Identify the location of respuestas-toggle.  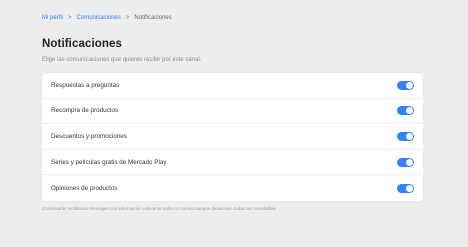
(405, 85).